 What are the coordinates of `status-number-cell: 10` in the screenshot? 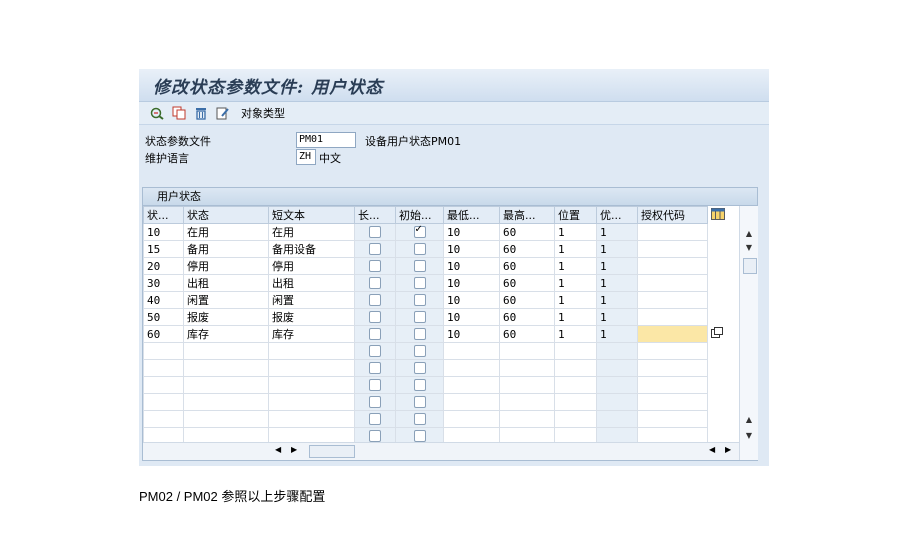 It's located at (163, 232).